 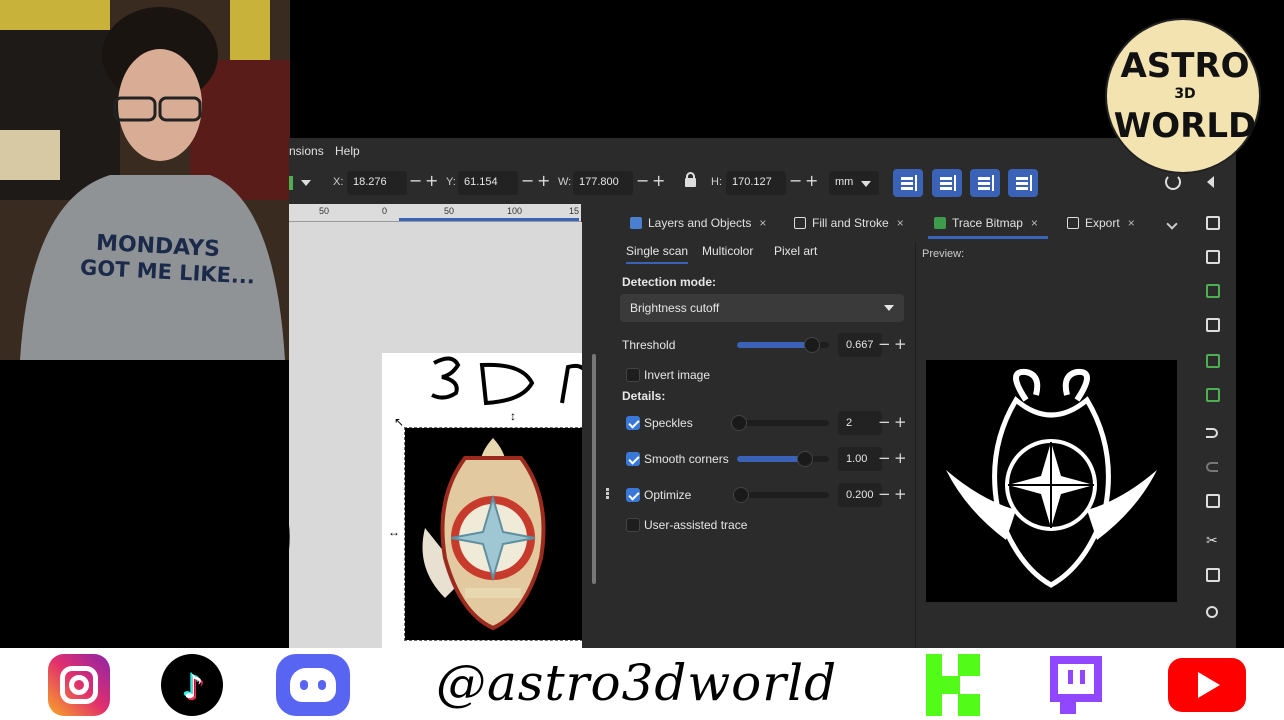 What do you see at coordinates (854, 183) in the screenshot?
I see `unit-select: mm` at bounding box center [854, 183].